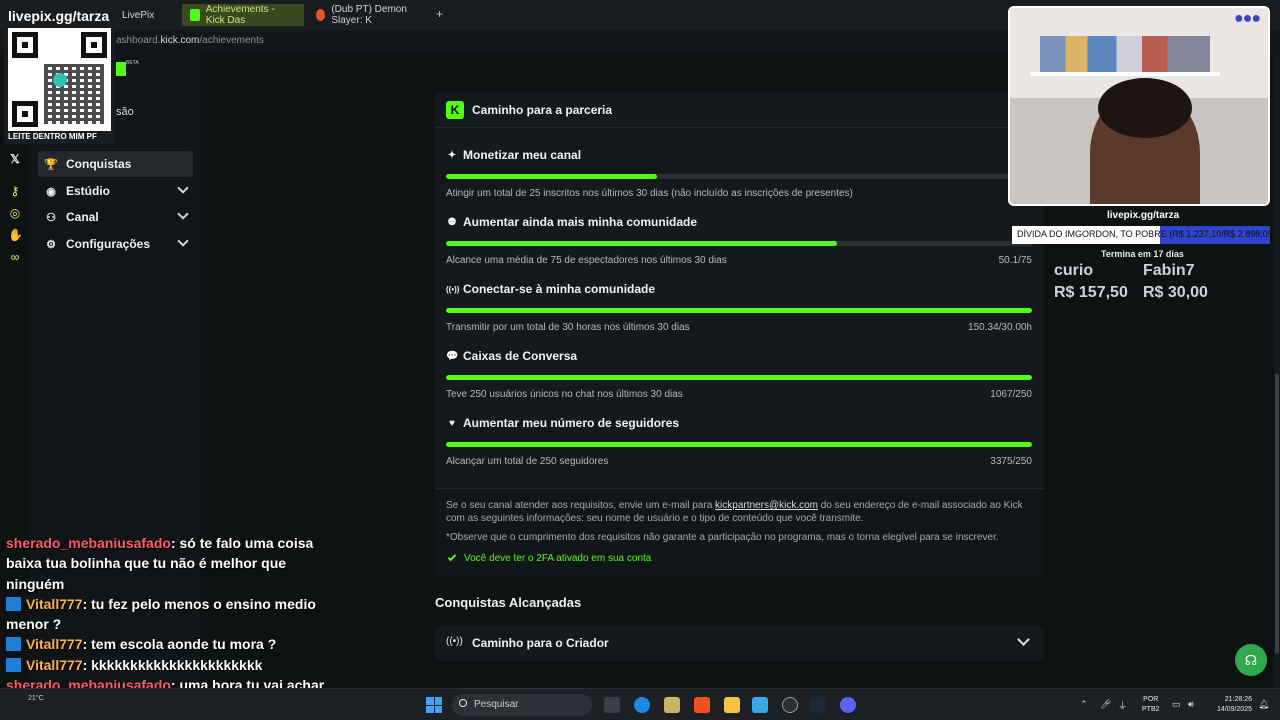 Image resolution: width=1280 pixels, height=720 pixels. What do you see at coordinates (1125, 54) in the screenshot?
I see `webcam-shelf-figures` at bounding box center [1125, 54].